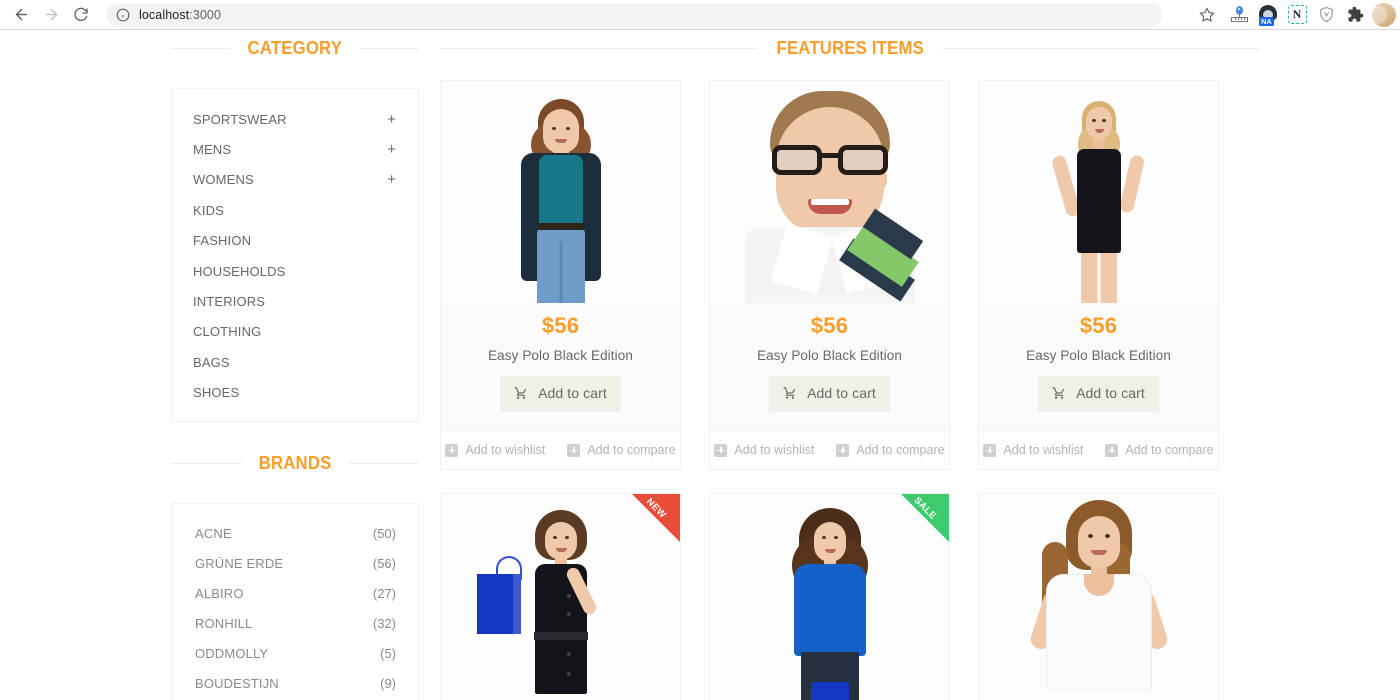  Describe the element at coordinates (384, 624) in the screenshot. I see `brand-count: (32)` at that location.